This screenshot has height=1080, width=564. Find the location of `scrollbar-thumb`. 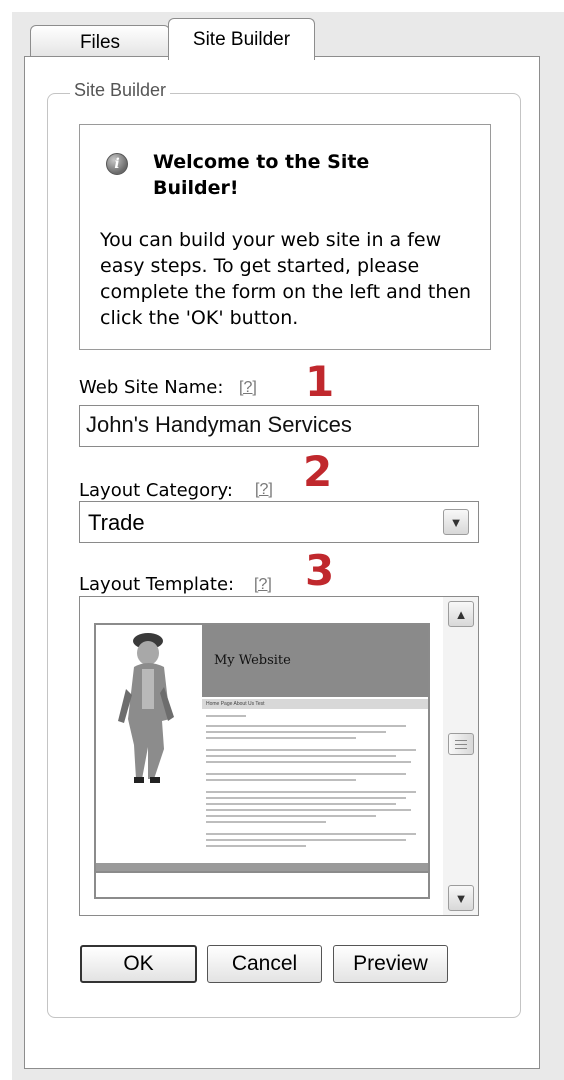

scrollbar-thumb is located at coordinates (461, 744).